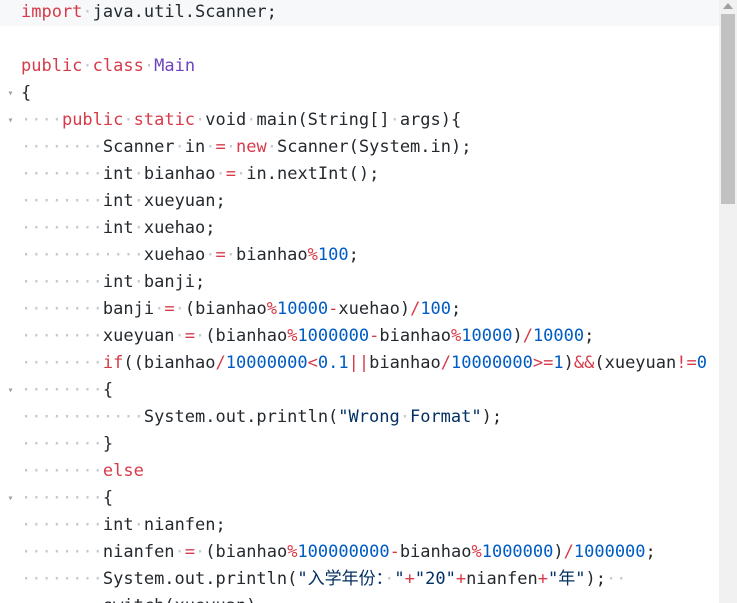 This screenshot has width=737, height=603. Describe the element at coordinates (184, 201) in the screenshot. I see `code-token: xueyuan;` at that location.